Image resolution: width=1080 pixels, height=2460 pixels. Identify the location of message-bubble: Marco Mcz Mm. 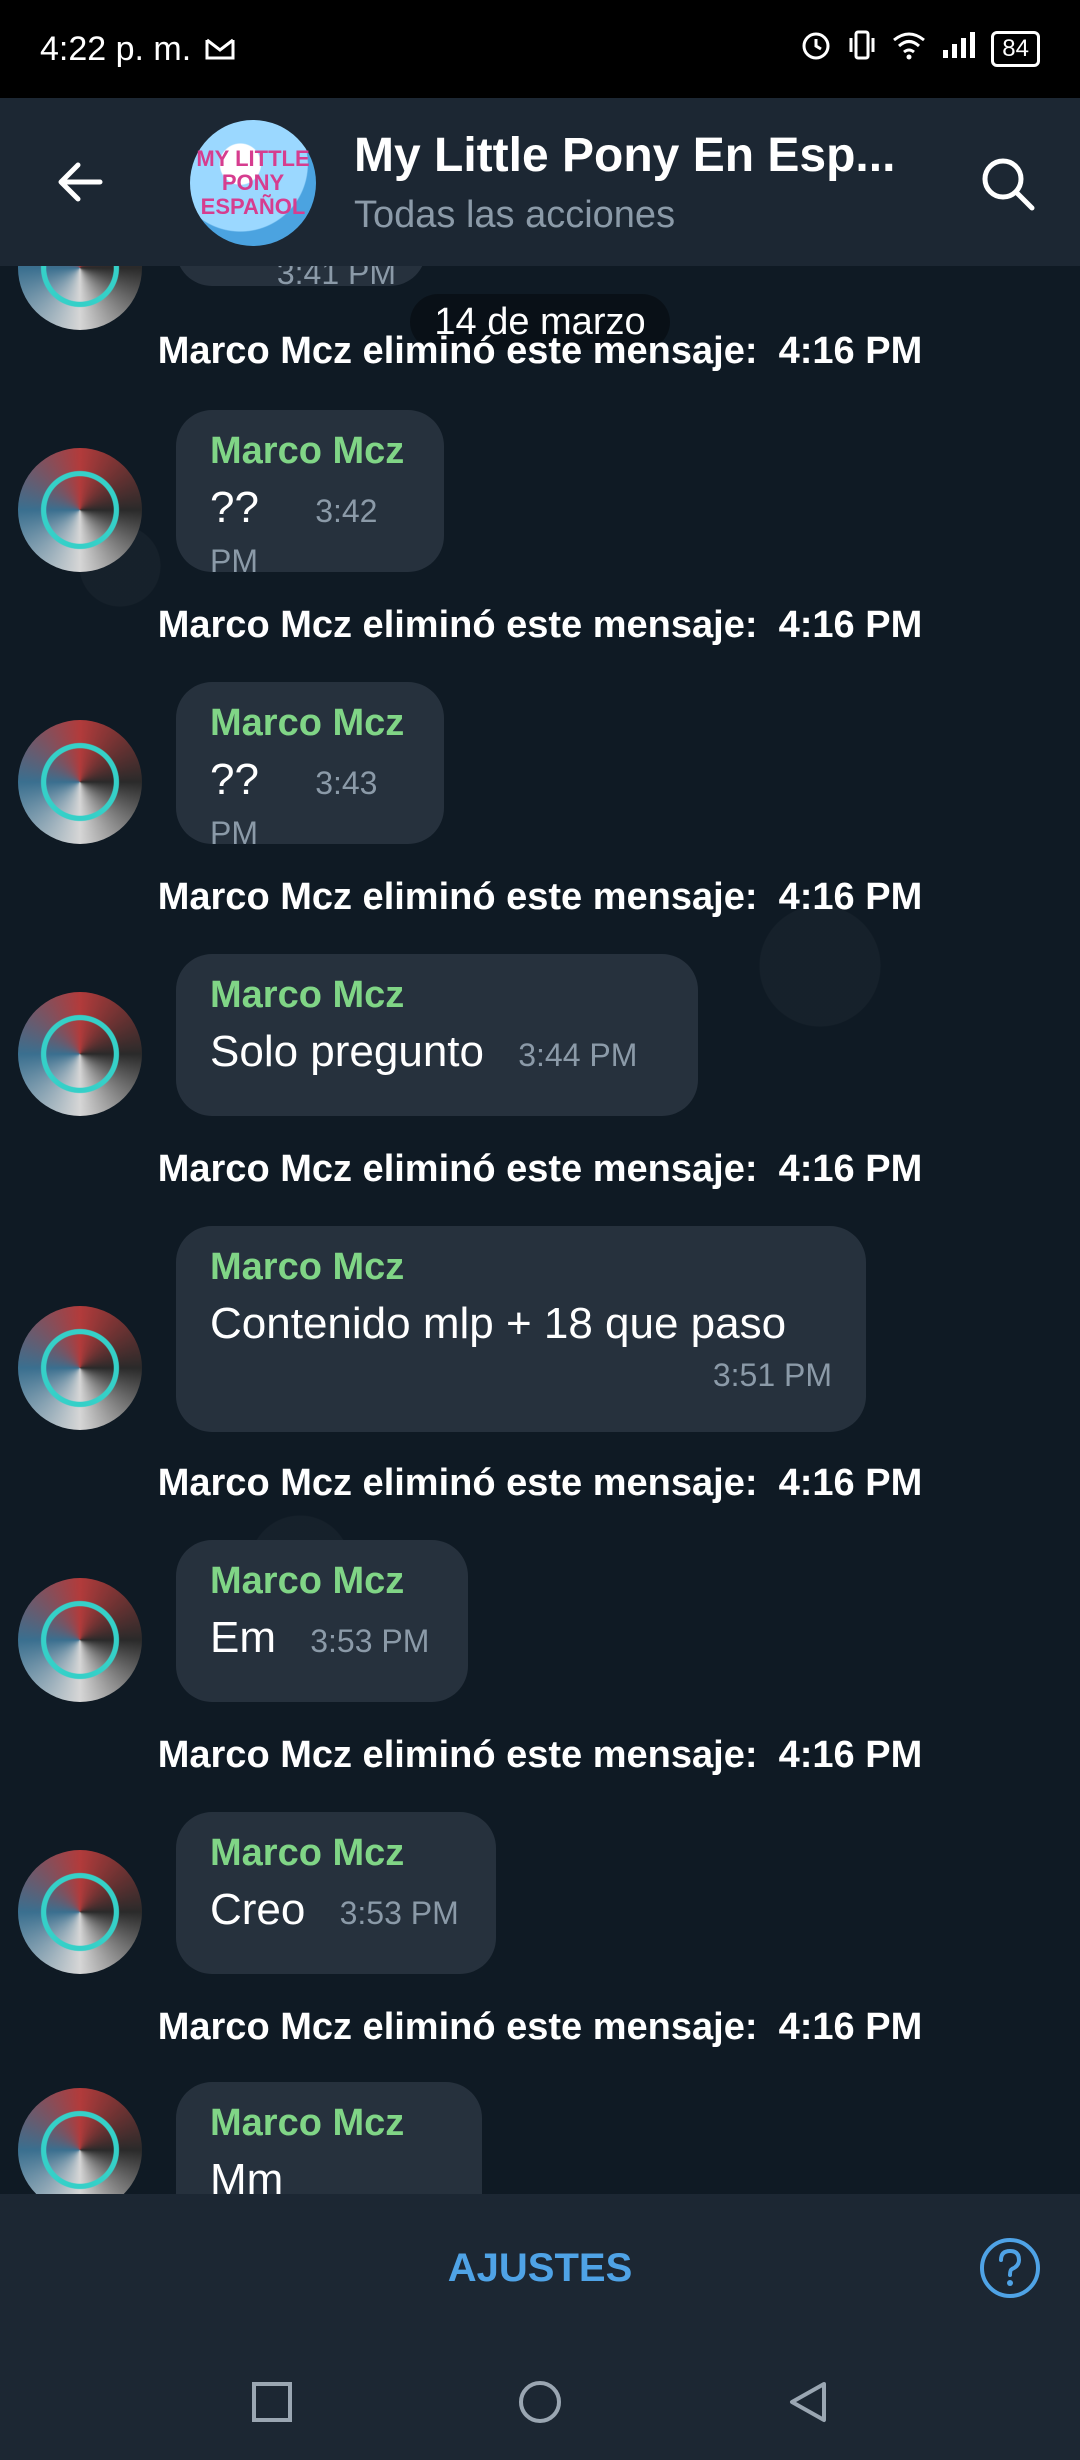
(329, 2138).